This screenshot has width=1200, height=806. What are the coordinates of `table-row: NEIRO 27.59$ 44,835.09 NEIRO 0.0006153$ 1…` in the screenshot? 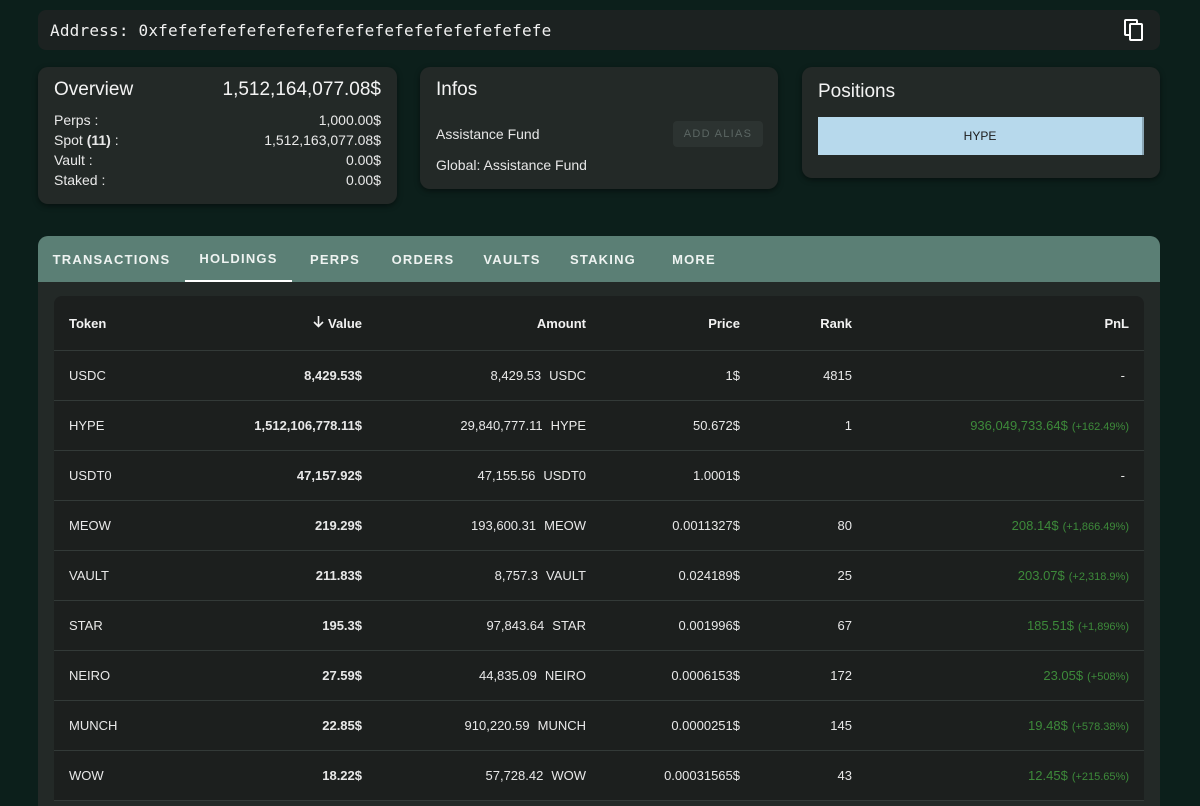 It's located at (599, 676).